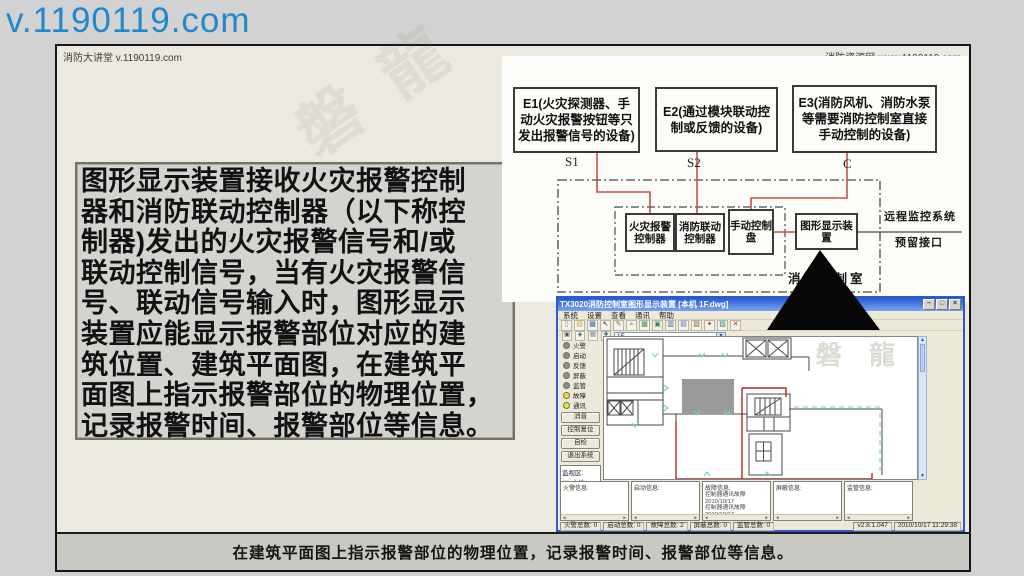 The image size is (1024, 576). Describe the element at coordinates (618, 325) in the screenshot. I see `toolbar-icon: ✎` at that location.